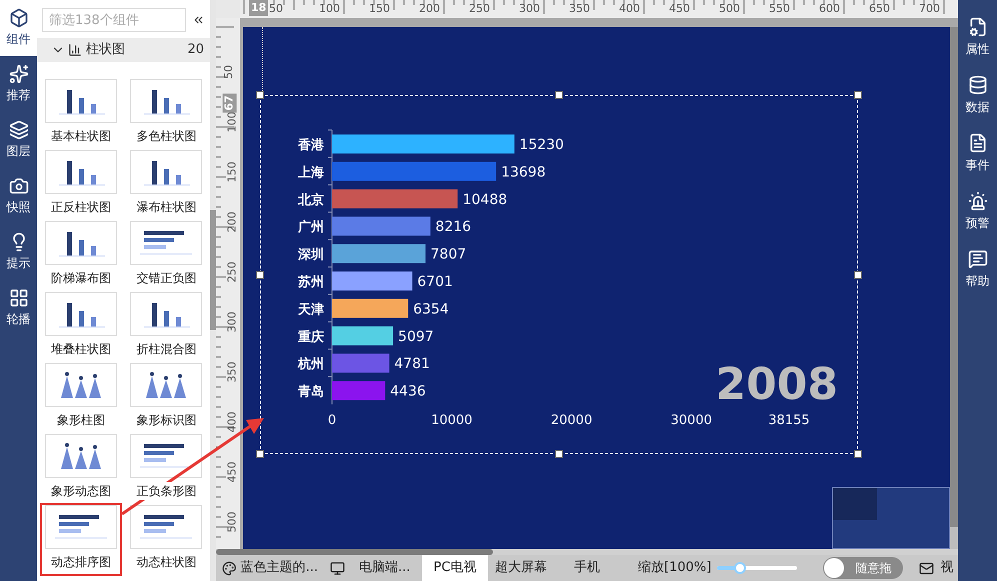 Image resolution: width=997 pixels, height=581 pixels. What do you see at coordinates (81, 255) in the screenshot?
I see `component-item: 阶梯瀑布图` at bounding box center [81, 255].